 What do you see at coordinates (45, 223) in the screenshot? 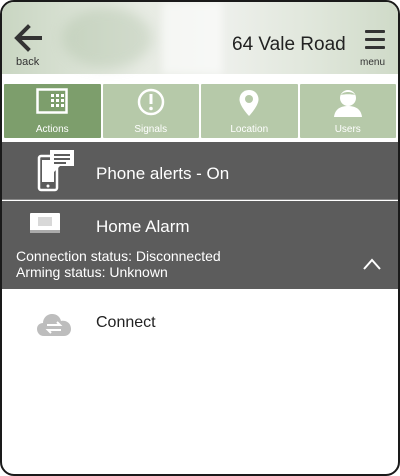
I see `alarm-panel-icon` at bounding box center [45, 223].